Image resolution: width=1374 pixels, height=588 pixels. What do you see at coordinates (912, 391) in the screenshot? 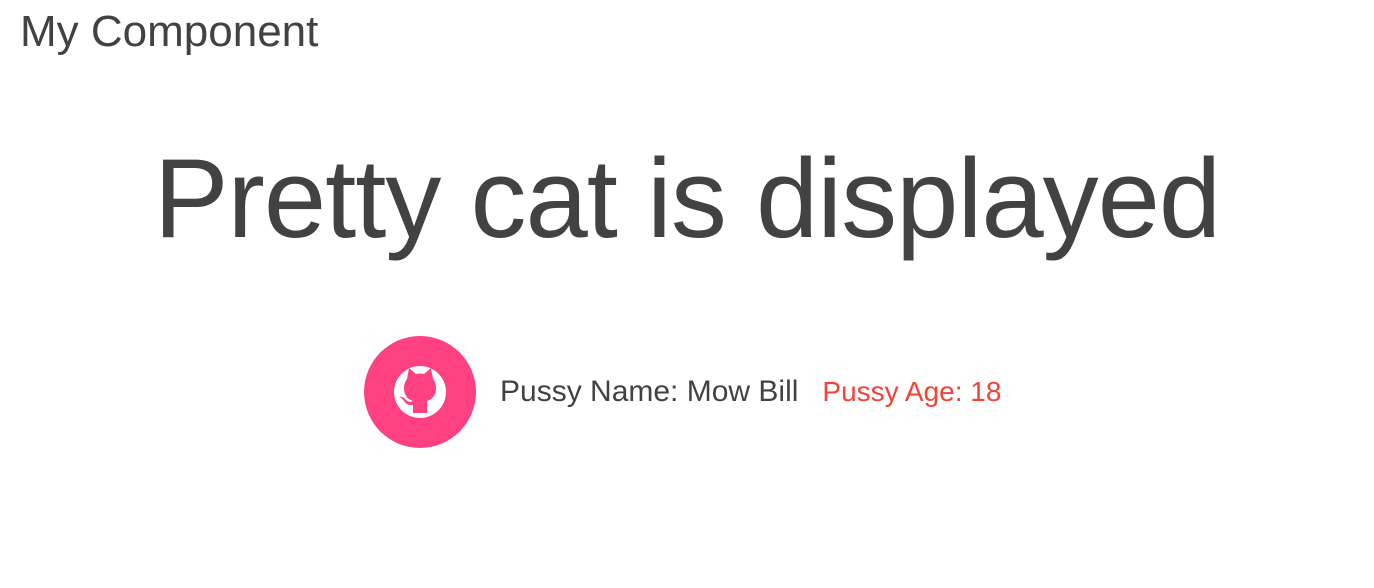
I see `cat-age-label: Pussy Age: 18` at bounding box center [912, 391].